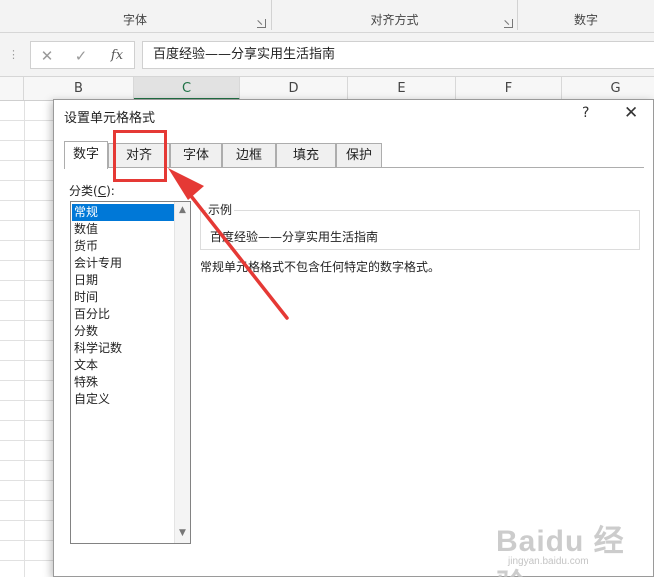 This screenshot has width=654, height=577. Describe the element at coordinates (585, 113) in the screenshot. I see `help-icon: ?` at that location.